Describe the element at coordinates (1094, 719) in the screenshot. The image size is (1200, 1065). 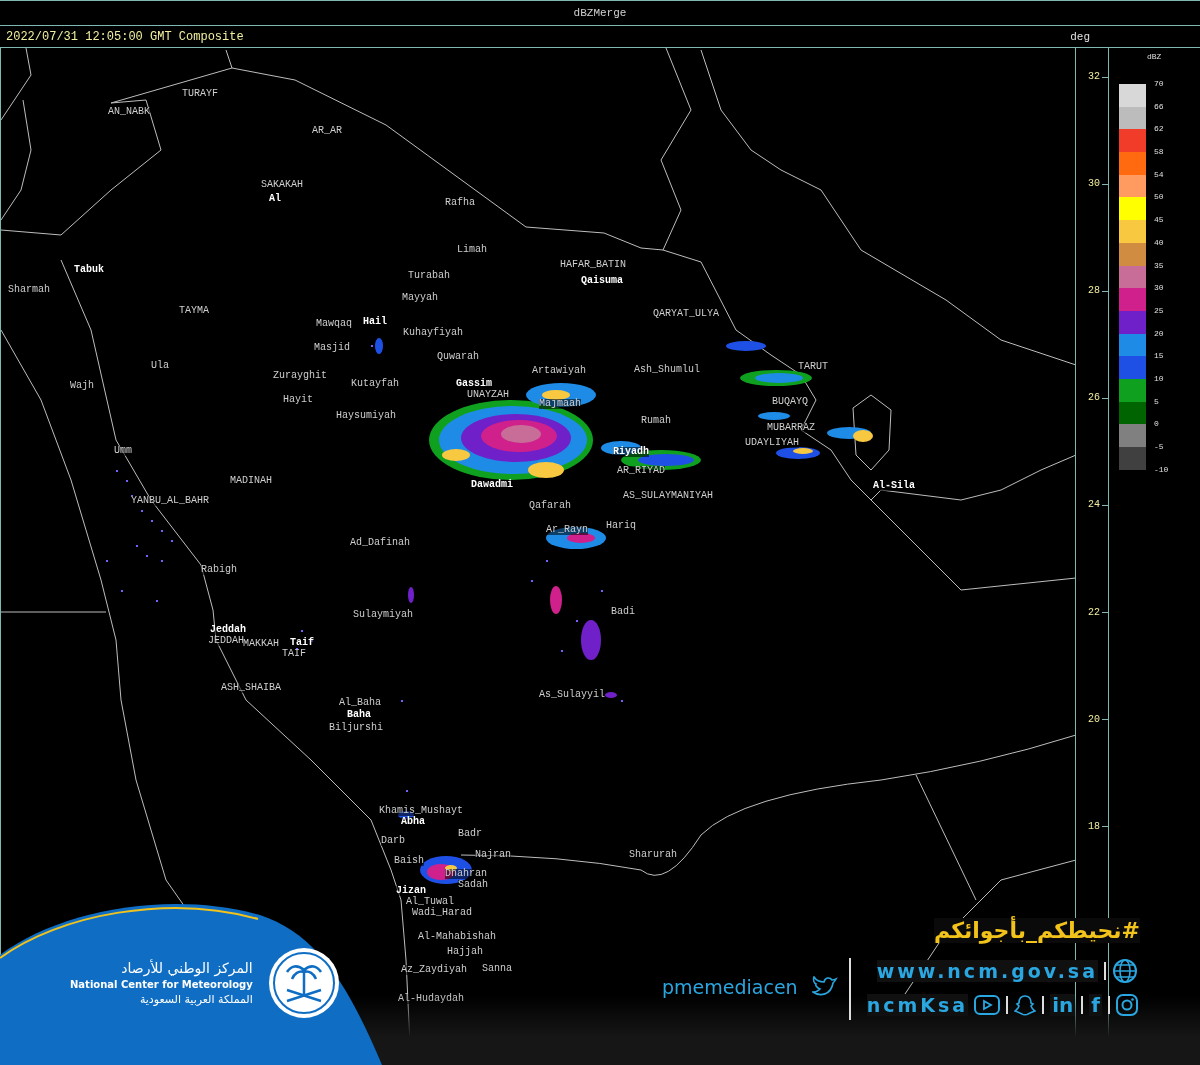
I see `latitude-tick: 20` at that location.